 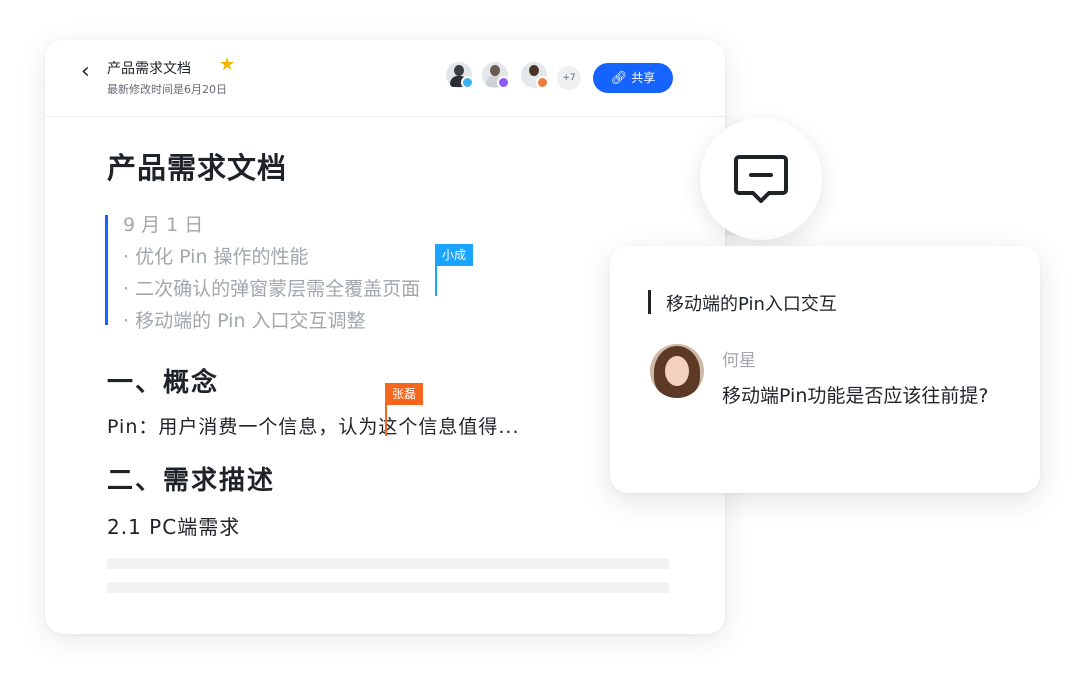 I want to click on share-label: 共享, so click(x=643, y=78).